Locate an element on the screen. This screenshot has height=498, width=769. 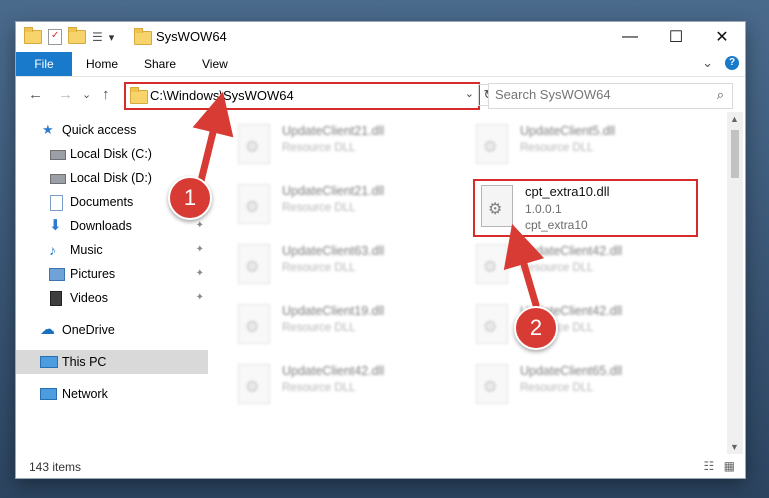
arrow-to-address-bar is located at coordinates (213, 140).